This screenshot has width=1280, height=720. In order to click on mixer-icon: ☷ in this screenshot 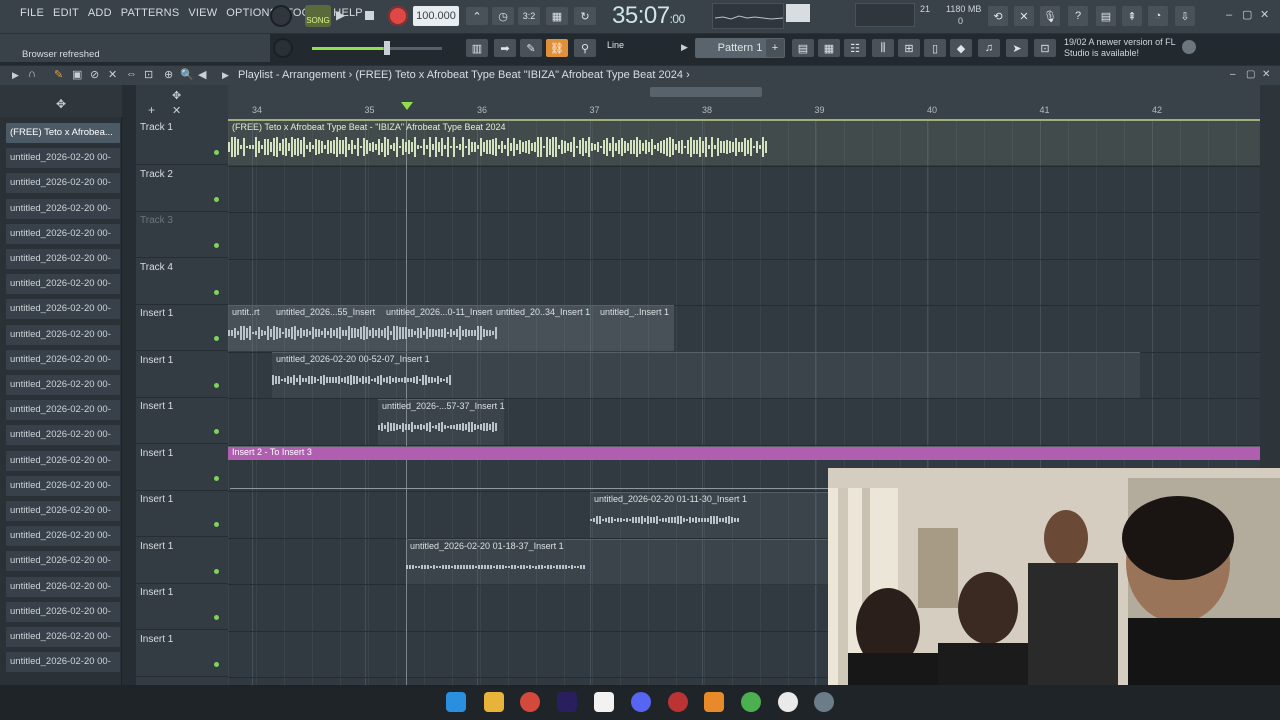, I will do `click(855, 48)`.